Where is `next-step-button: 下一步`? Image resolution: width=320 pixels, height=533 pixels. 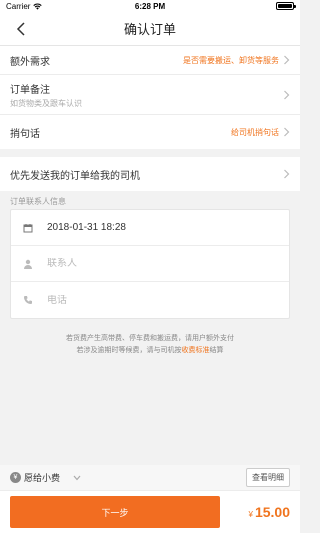 next-step-button: 下一步 is located at coordinates (115, 512).